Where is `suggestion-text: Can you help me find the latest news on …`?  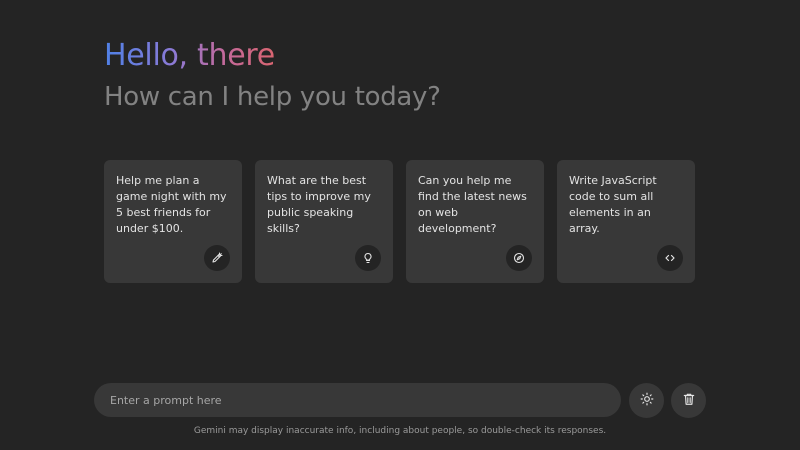 suggestion-text: Can you help me find the latest news on … is located at coordinates (472, 204).